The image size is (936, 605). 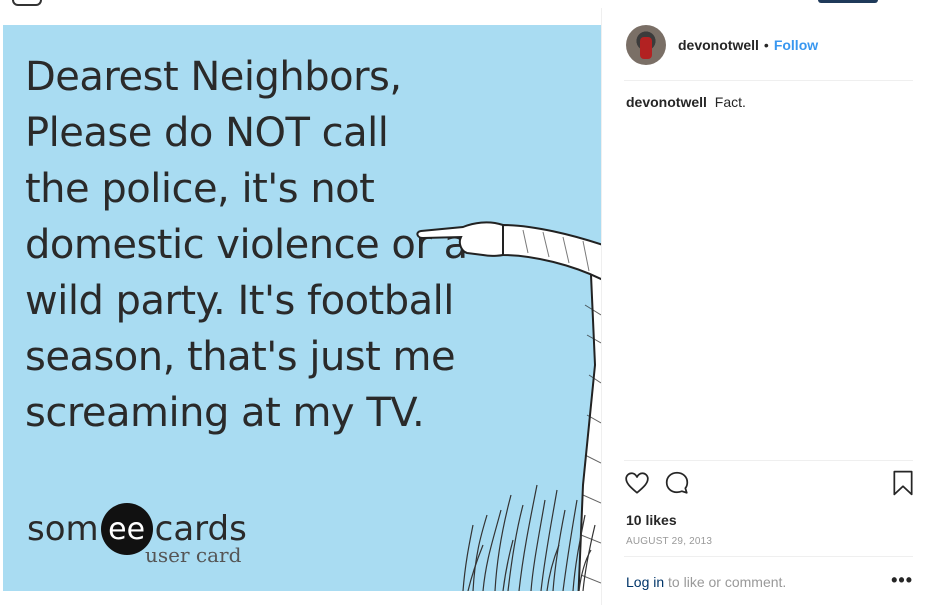 What do you see at coordinates (27, 3) in the screenshot?
I see `nav-icon-fragment` at bounding box center [27, 3].